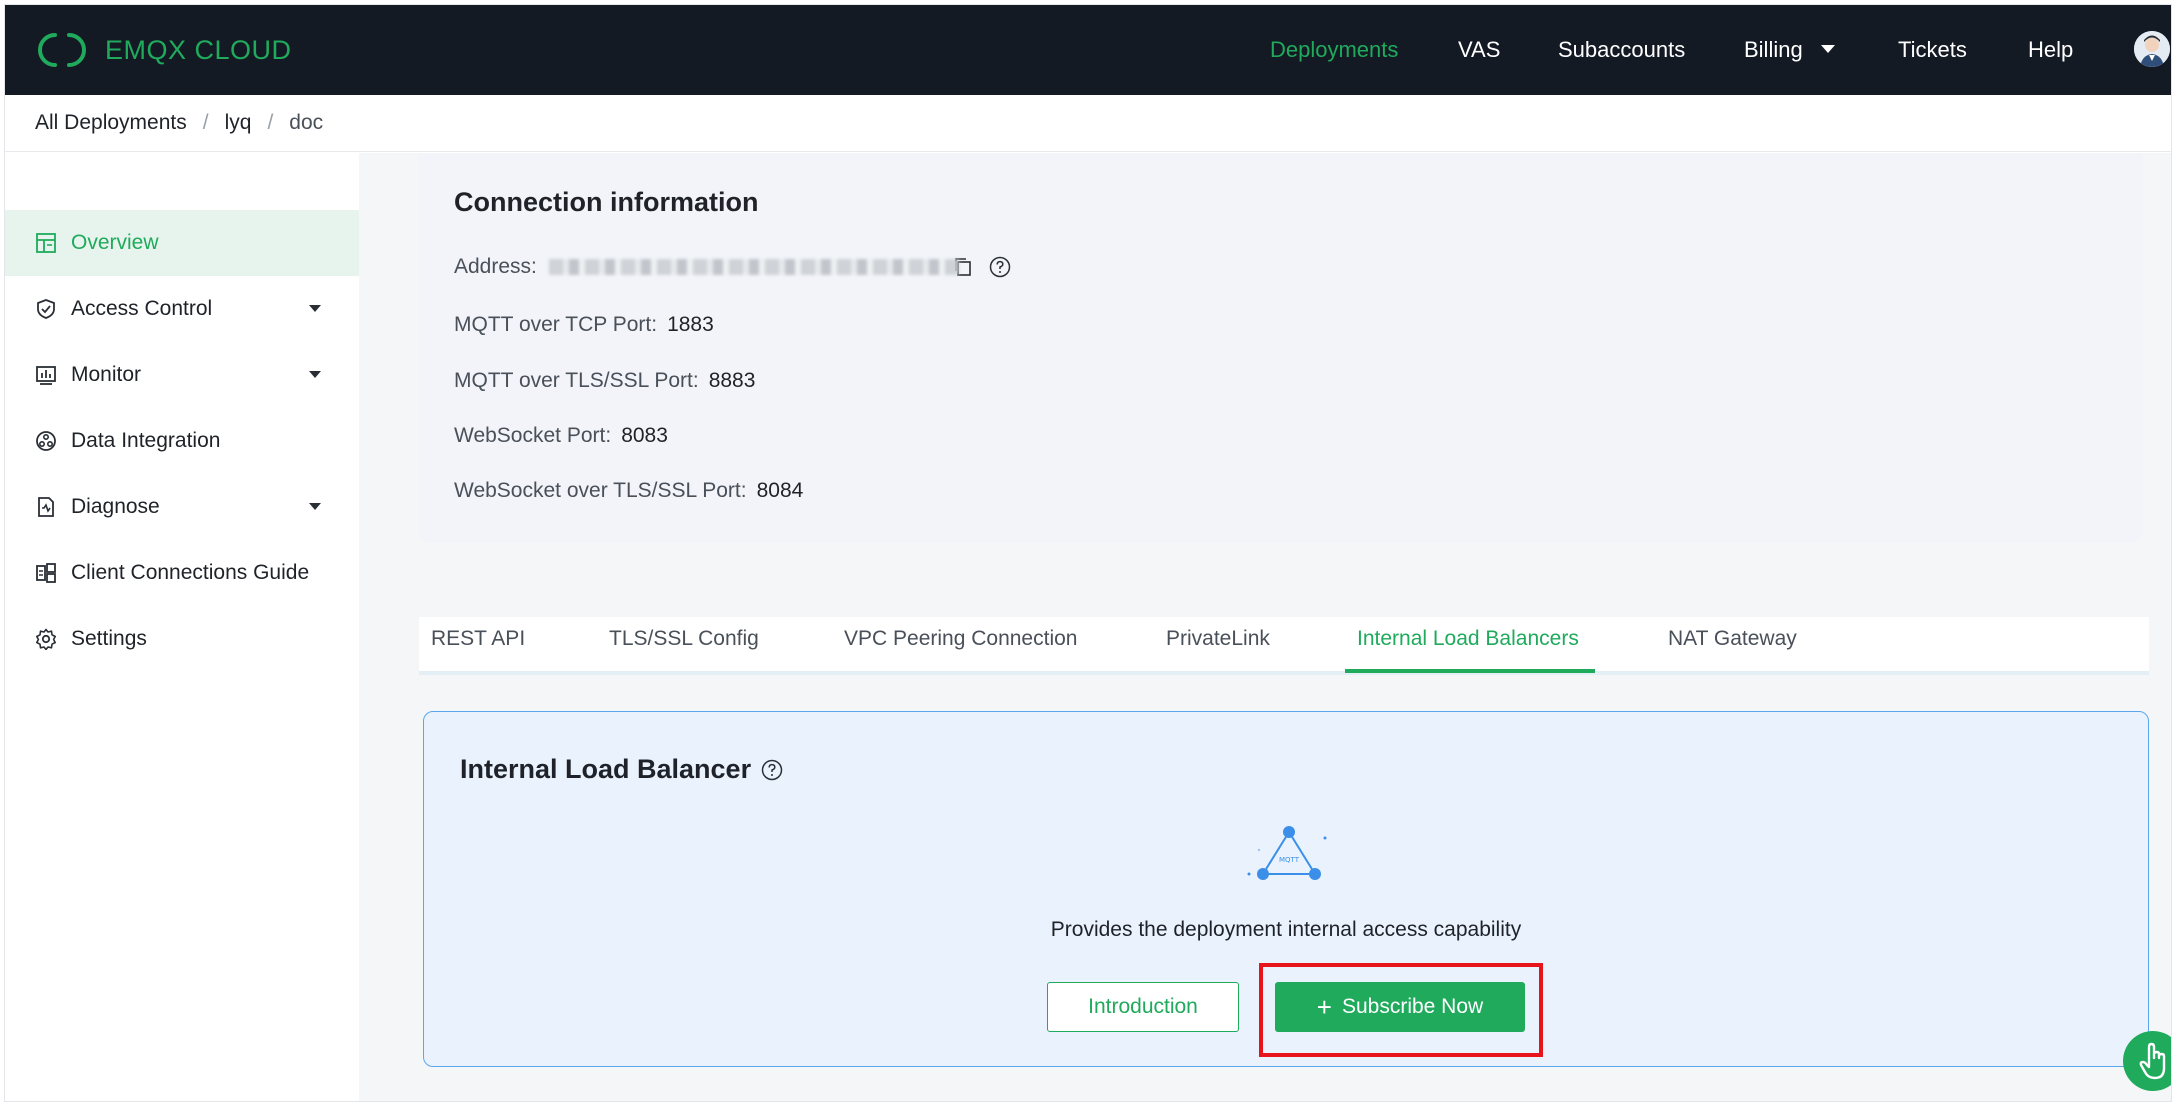  Describe the element at coordinates (556, 324) in the screenshot. I see `port-label: MQTT over TCP Port:` at that location.